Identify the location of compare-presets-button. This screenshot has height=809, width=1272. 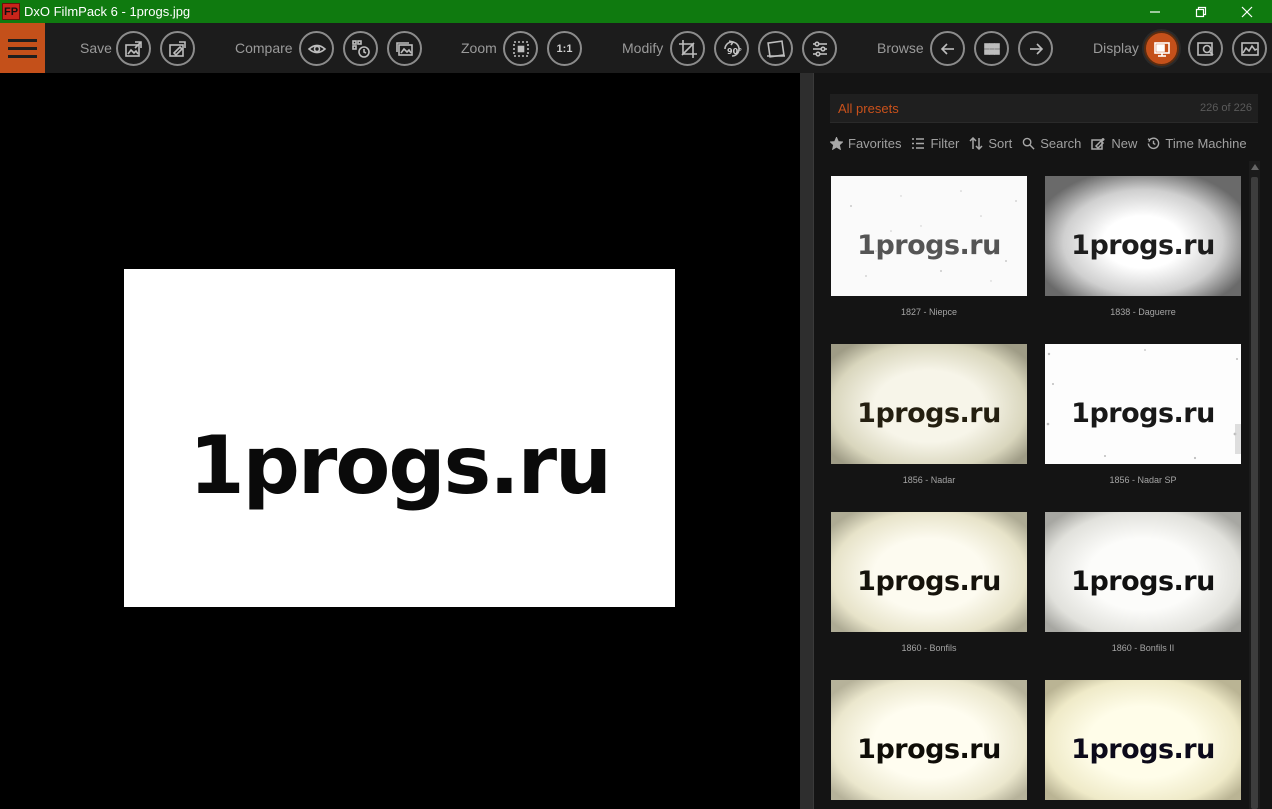
(360, 48).